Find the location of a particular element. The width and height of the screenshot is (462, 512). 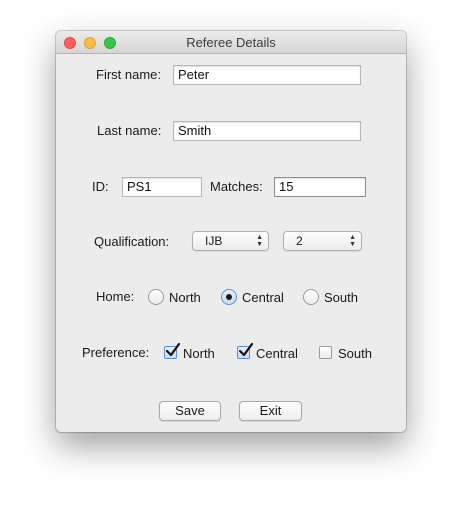

preference-north-label: North is located at coordinates (199, 354).